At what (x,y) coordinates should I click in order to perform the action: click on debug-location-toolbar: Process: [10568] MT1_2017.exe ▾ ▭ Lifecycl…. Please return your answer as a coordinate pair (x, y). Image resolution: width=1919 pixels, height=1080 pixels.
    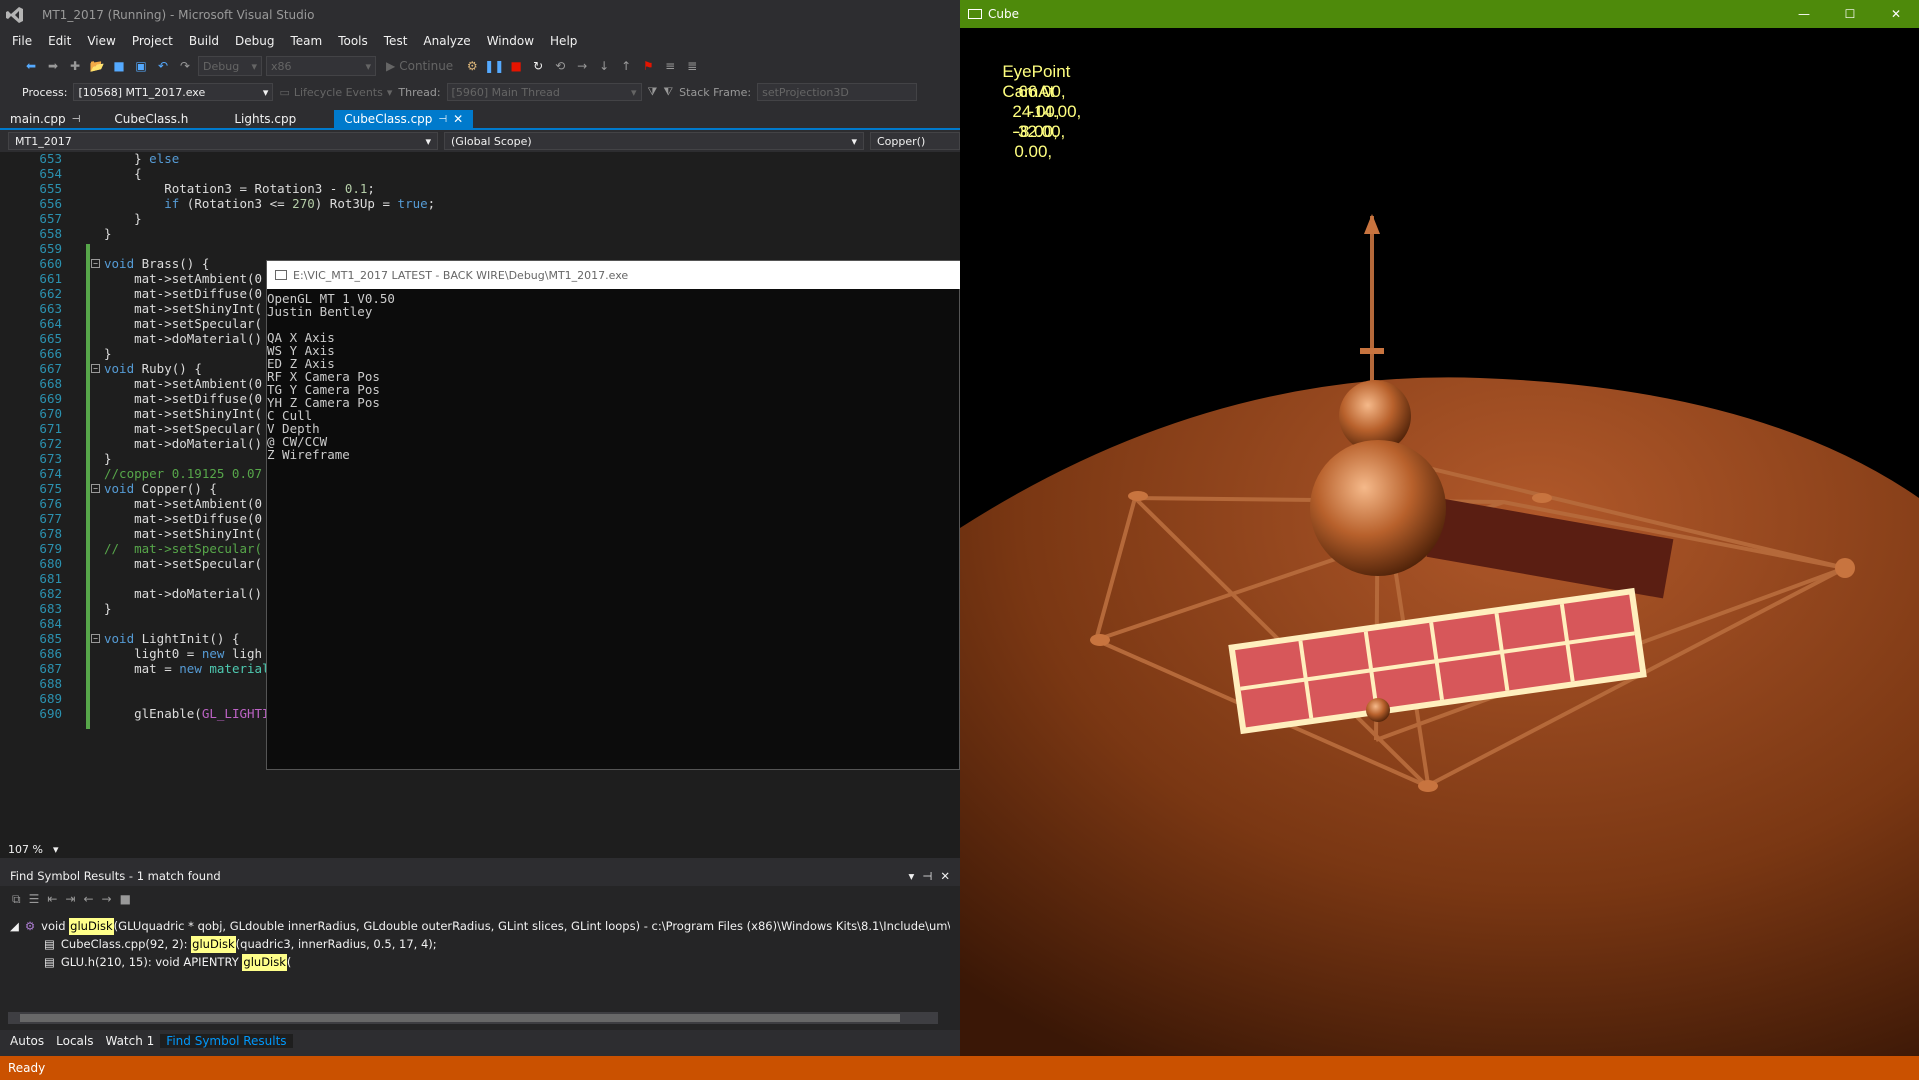
    Looking at the image, I should click on (480, 92).